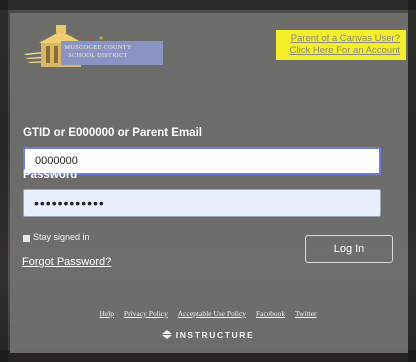 The height and width of the screenshot is (362, 416). What do you see at coordinates (215, 335) in the screenshot?
I see `instructure-wordmark: INSTRUCTURE` at bounding box center [215, 335].